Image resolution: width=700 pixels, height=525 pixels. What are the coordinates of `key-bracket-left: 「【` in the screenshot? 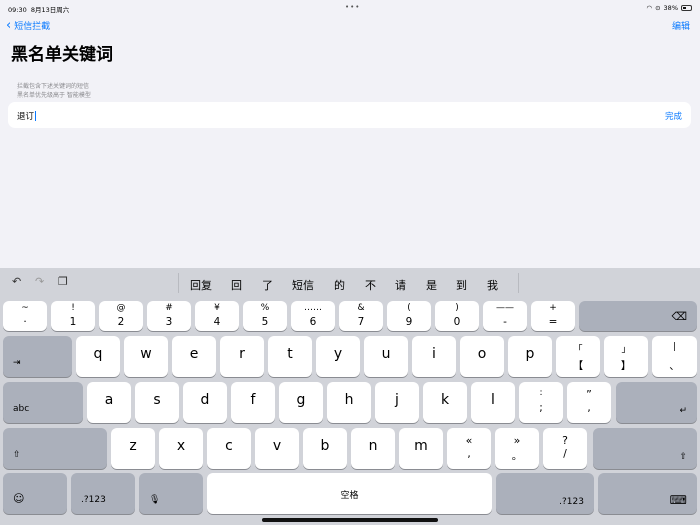 It's located at (578, 356).